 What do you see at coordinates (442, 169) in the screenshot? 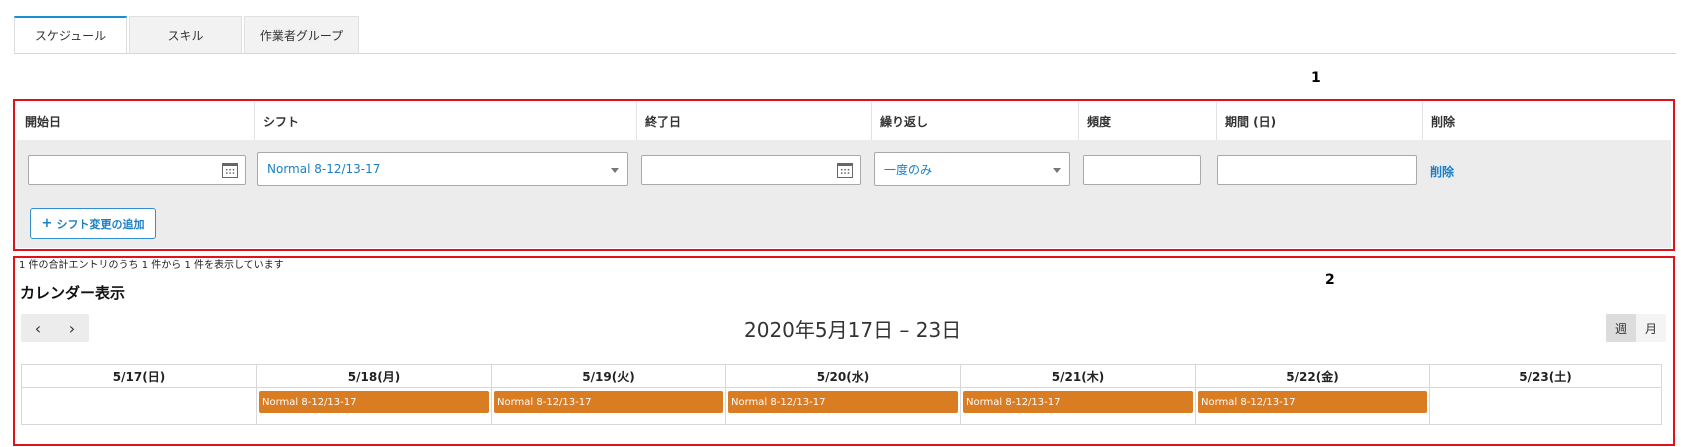
I see `shift-select: Normal 8-12/13-17` at bounding box center [442, 169].